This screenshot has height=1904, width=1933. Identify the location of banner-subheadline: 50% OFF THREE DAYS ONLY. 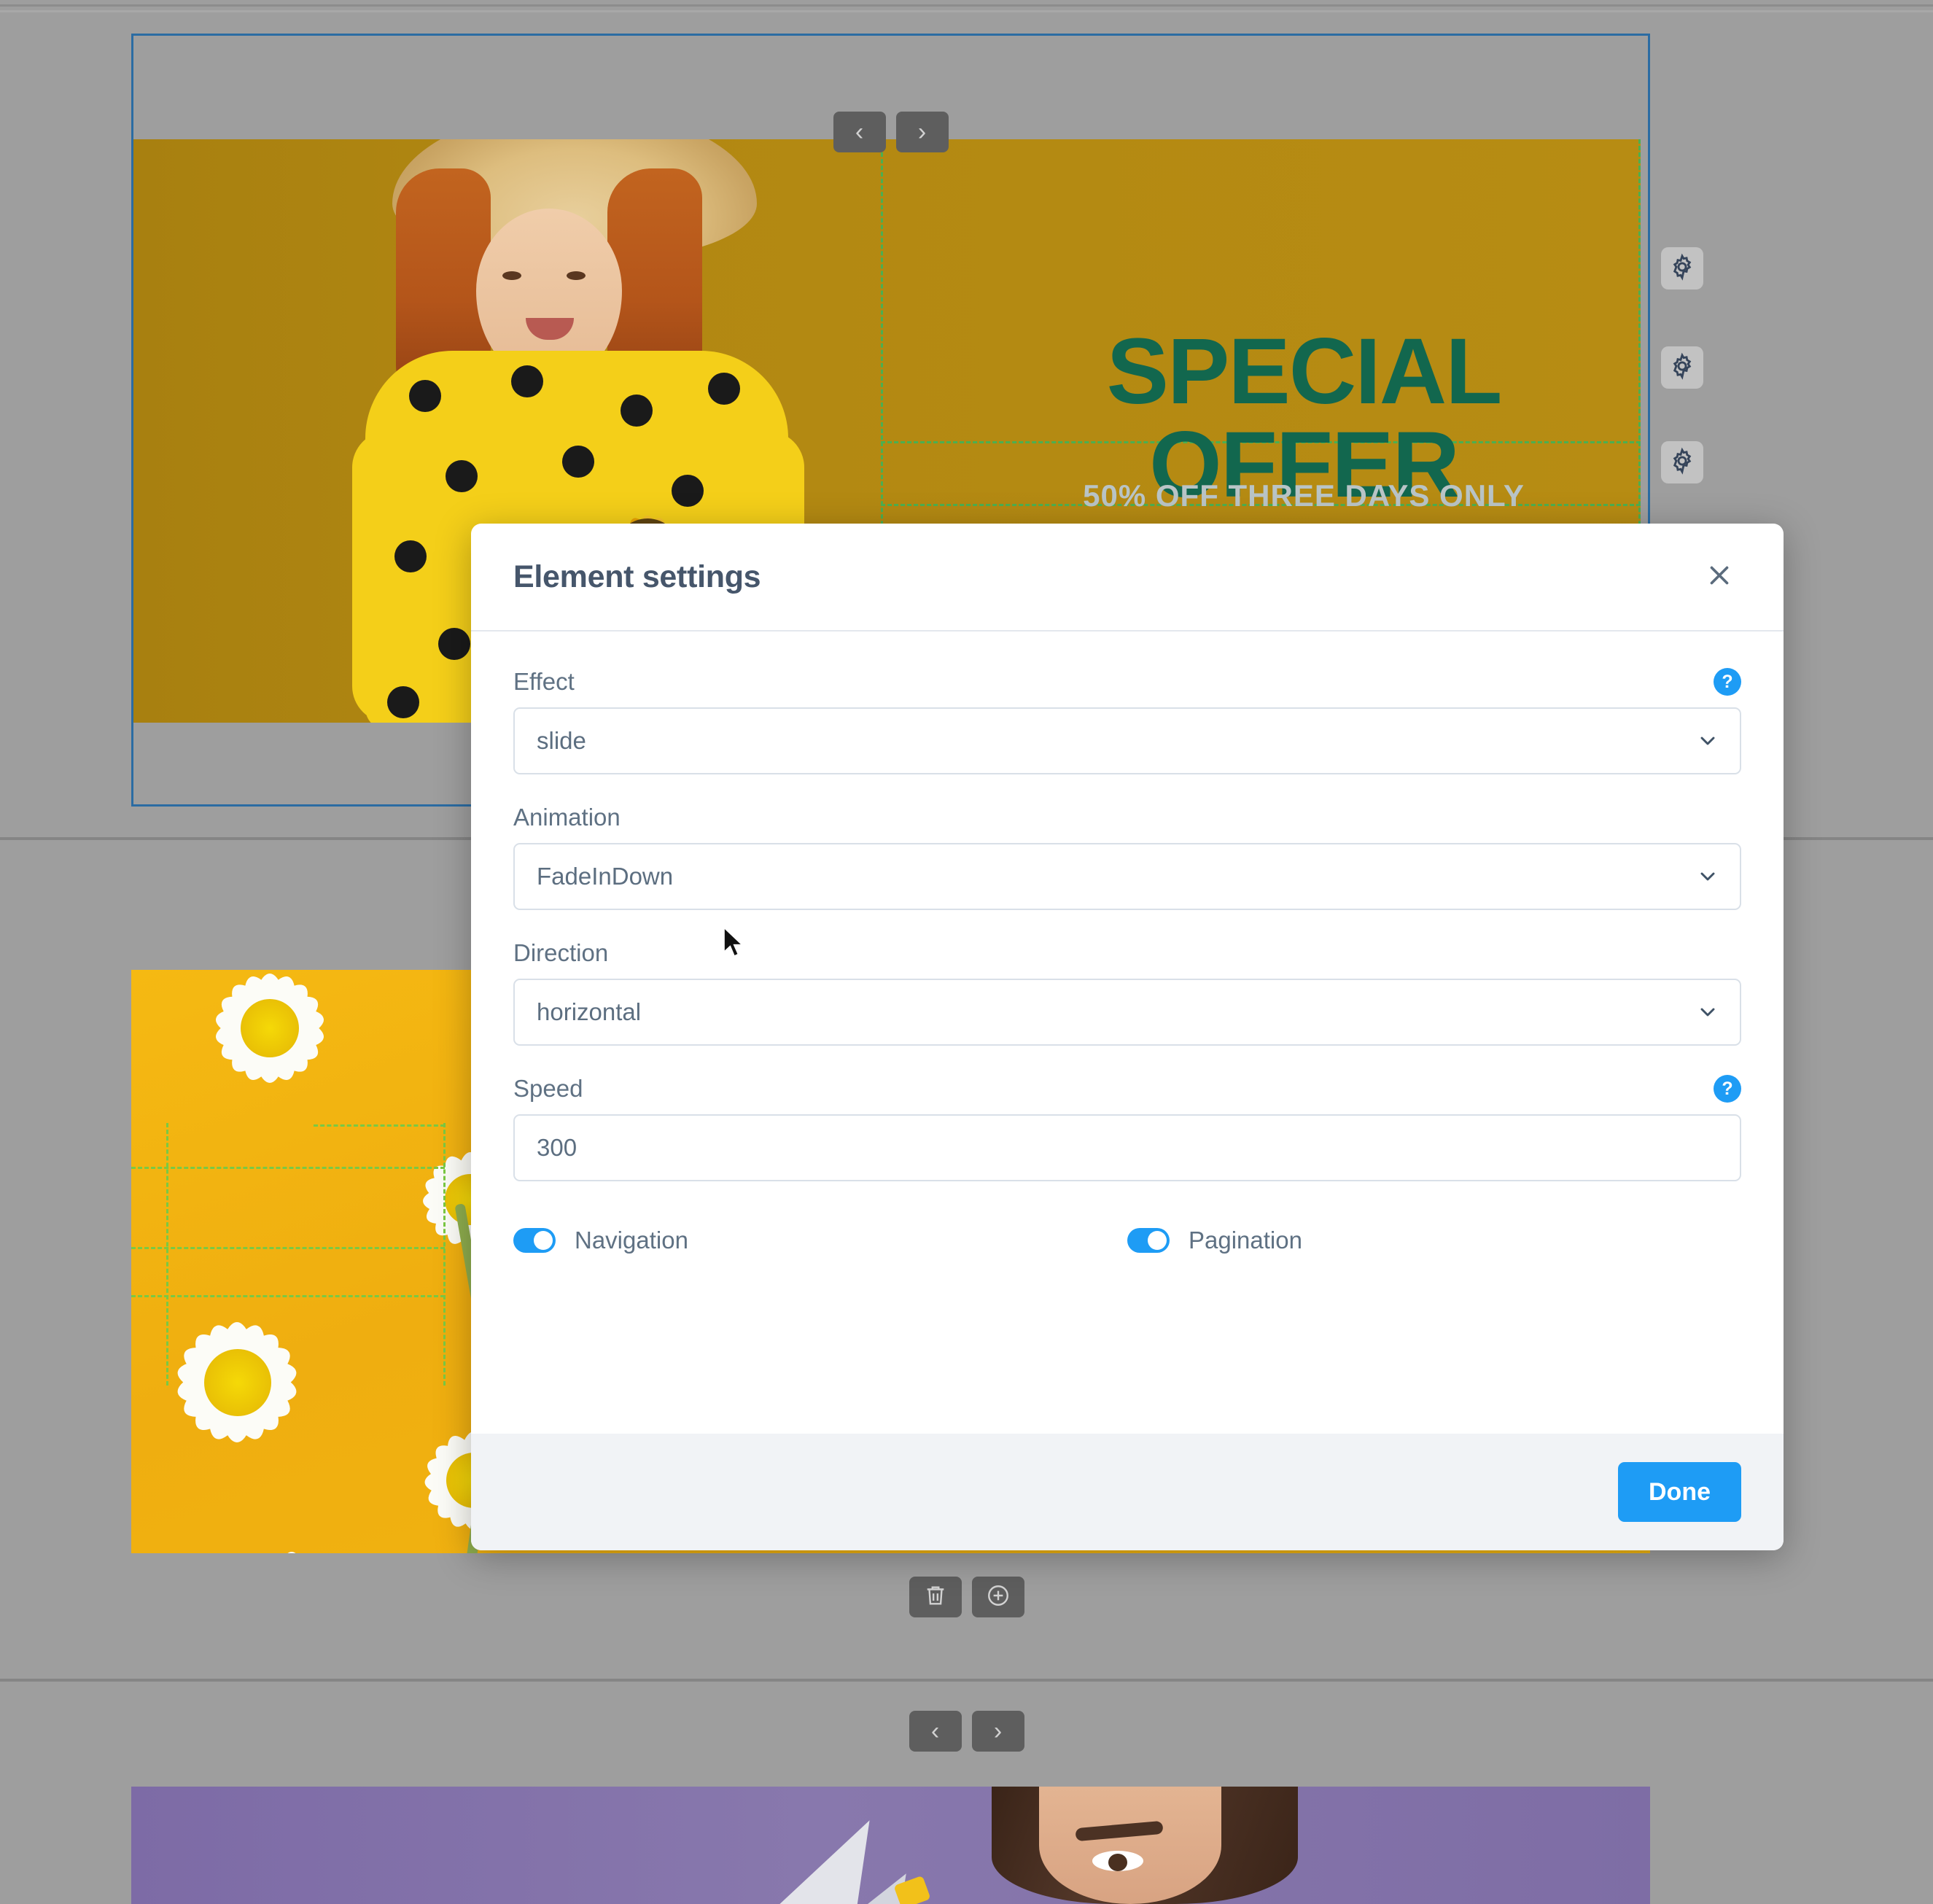
(1304, 495).